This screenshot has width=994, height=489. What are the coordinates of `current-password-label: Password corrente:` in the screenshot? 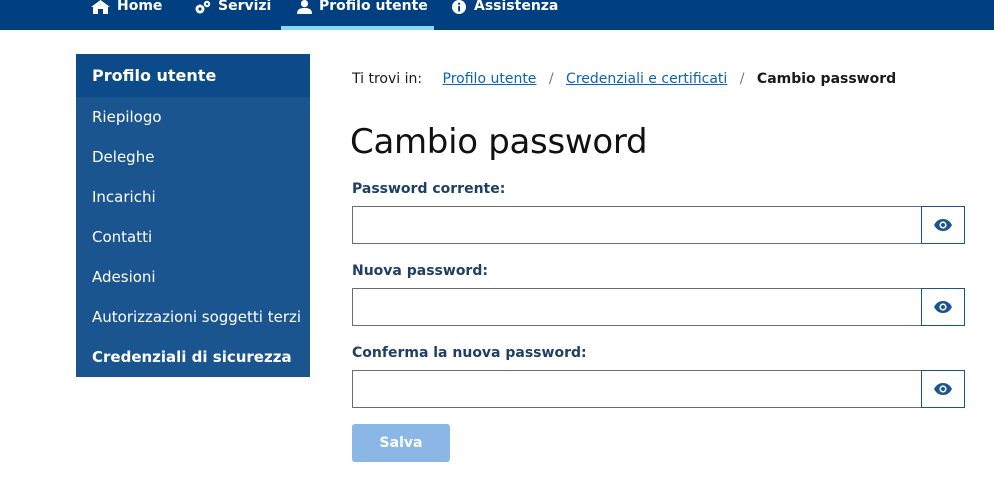 It's located at (429, 189).